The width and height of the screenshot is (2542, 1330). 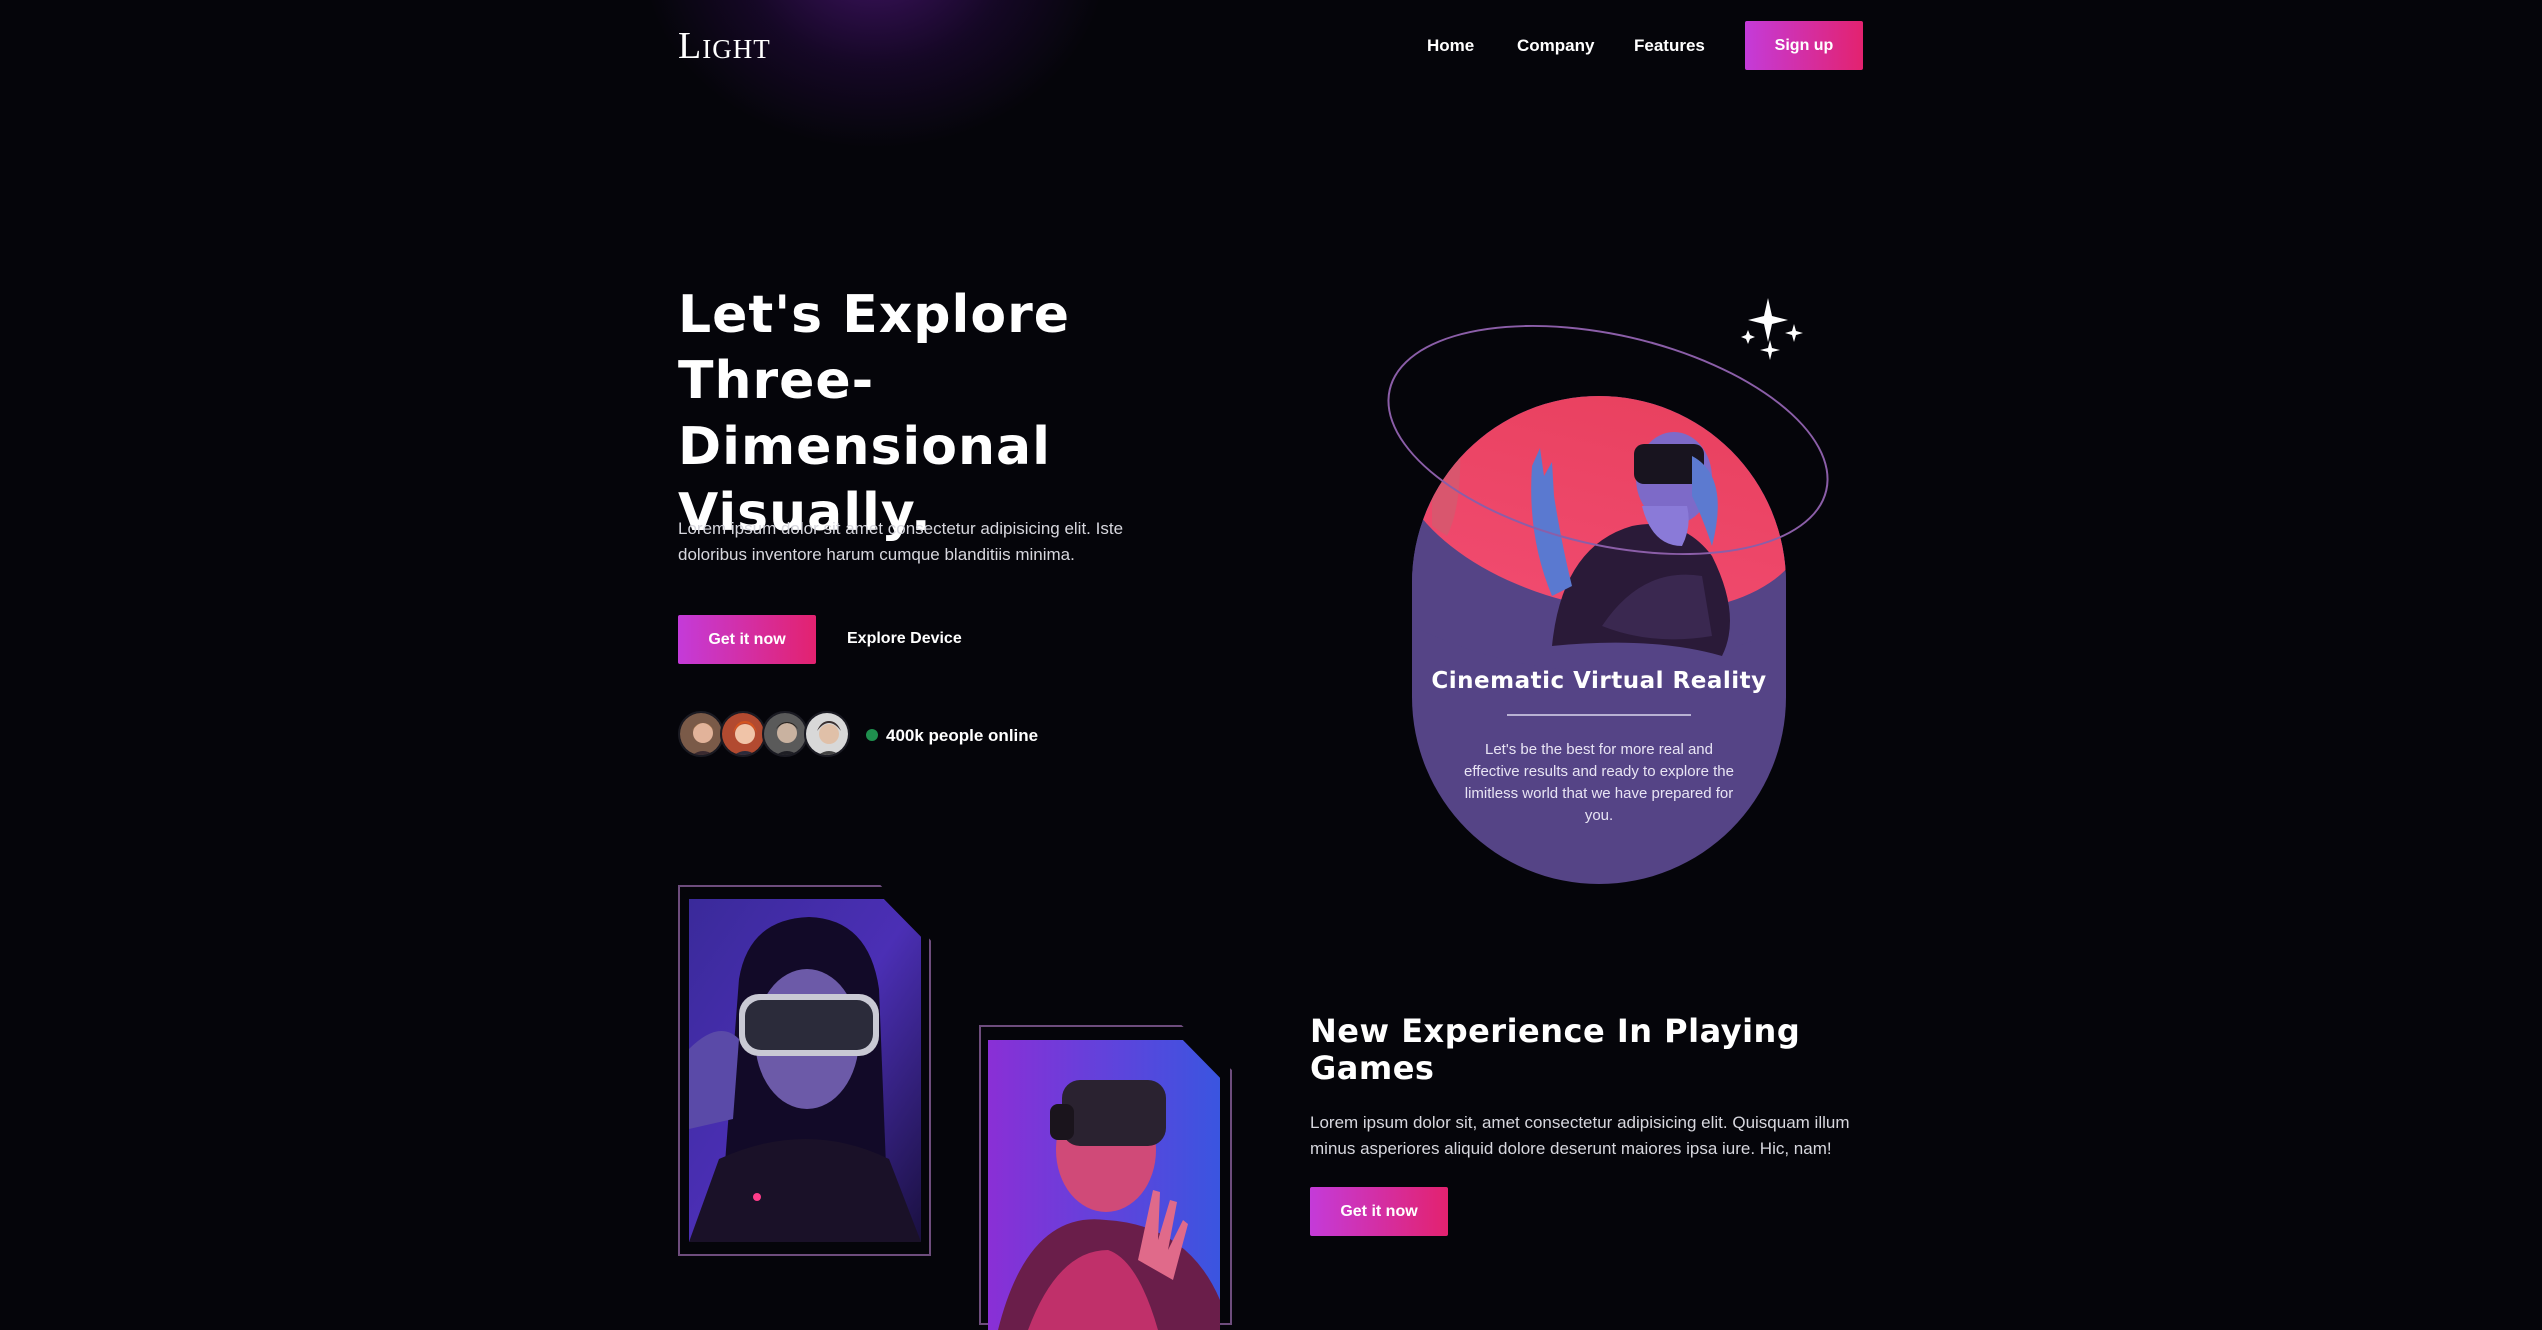 I want to click on section-get-it-now-button: Get it now, so click(x=1379, y=1211).